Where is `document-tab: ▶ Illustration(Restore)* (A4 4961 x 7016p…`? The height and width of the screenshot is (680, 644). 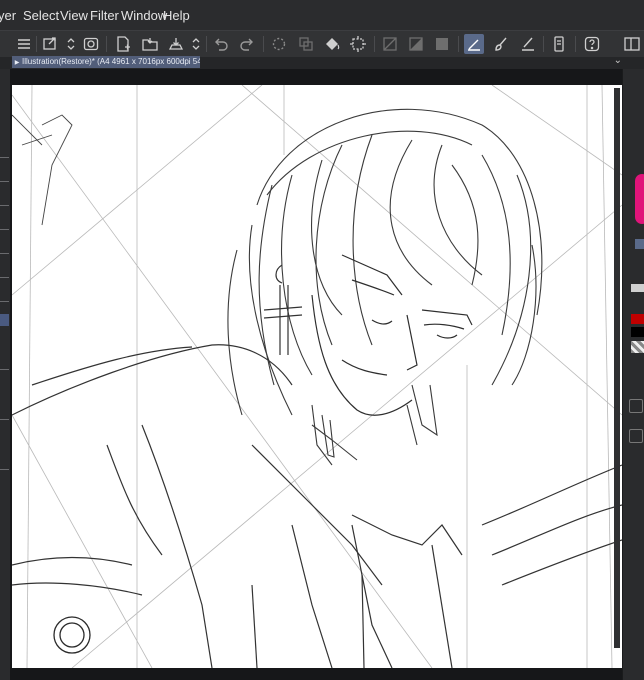 document-tab: ▶ Illustration(Restore)* (A4 4961 x 7016p… is located at coordinates (106, 62).